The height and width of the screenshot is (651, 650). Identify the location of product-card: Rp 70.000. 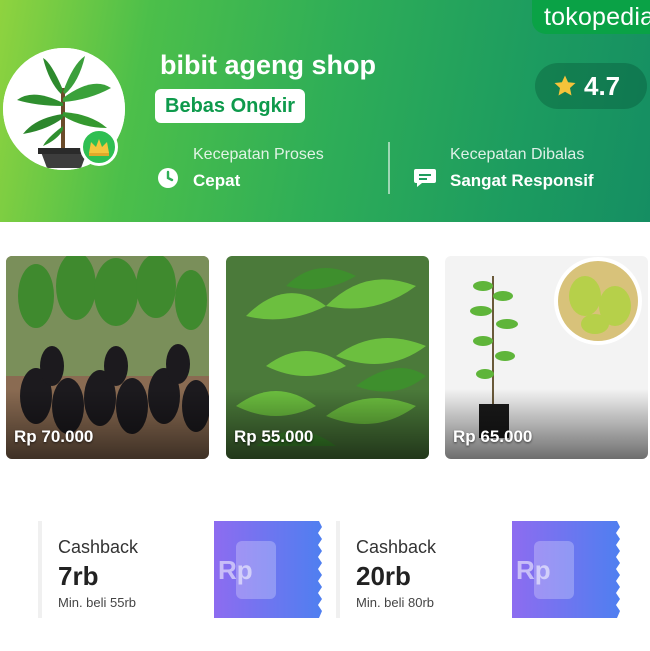
(107, 357).